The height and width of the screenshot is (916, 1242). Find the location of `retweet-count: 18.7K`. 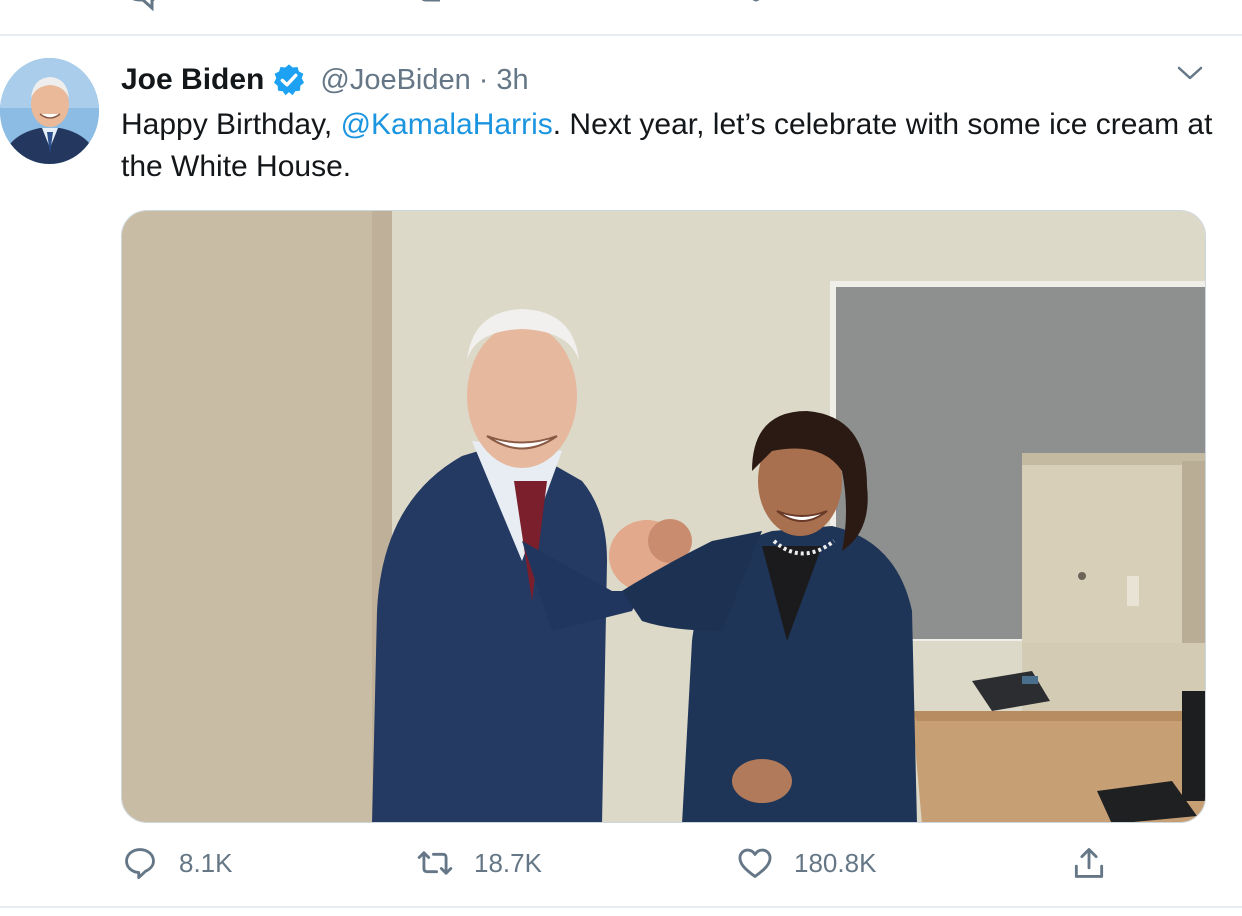

retweet-count: 18.7K is located at coordinates (508, 862).